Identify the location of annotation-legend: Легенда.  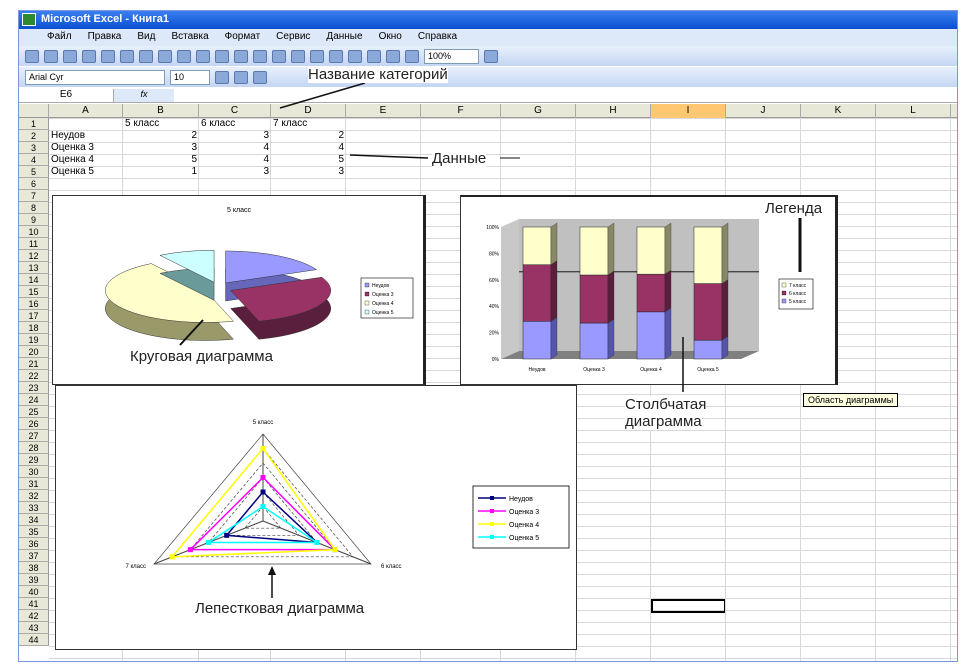
(794, 208).